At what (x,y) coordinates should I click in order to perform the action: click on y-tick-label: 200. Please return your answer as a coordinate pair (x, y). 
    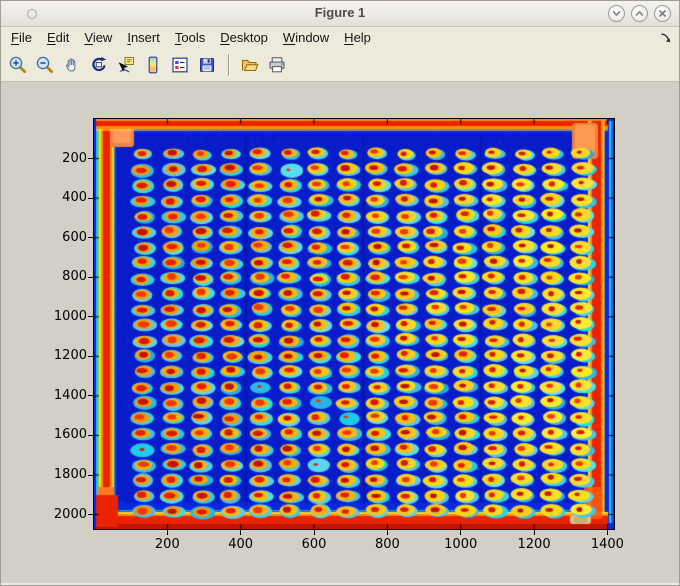
    Looking at the image, I should click on (74, 158).